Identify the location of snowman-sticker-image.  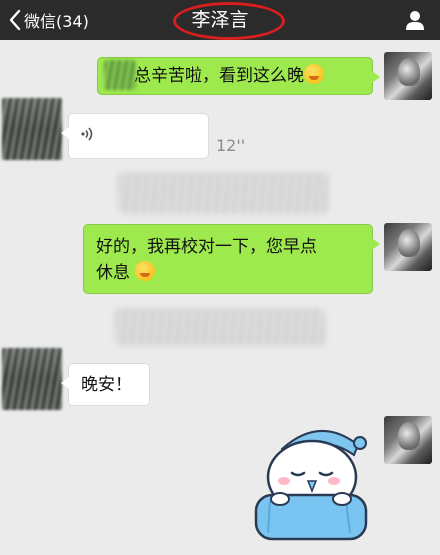
(310, 479).